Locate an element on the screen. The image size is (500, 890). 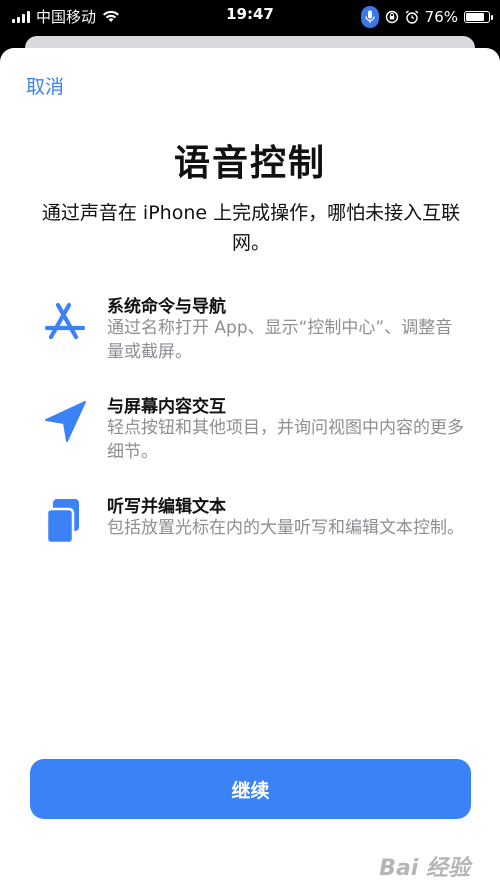
feature-description: 通过名称打开 App、显示“控制中心”、调整音量或截屏。 is located at coordinates (280, 340).